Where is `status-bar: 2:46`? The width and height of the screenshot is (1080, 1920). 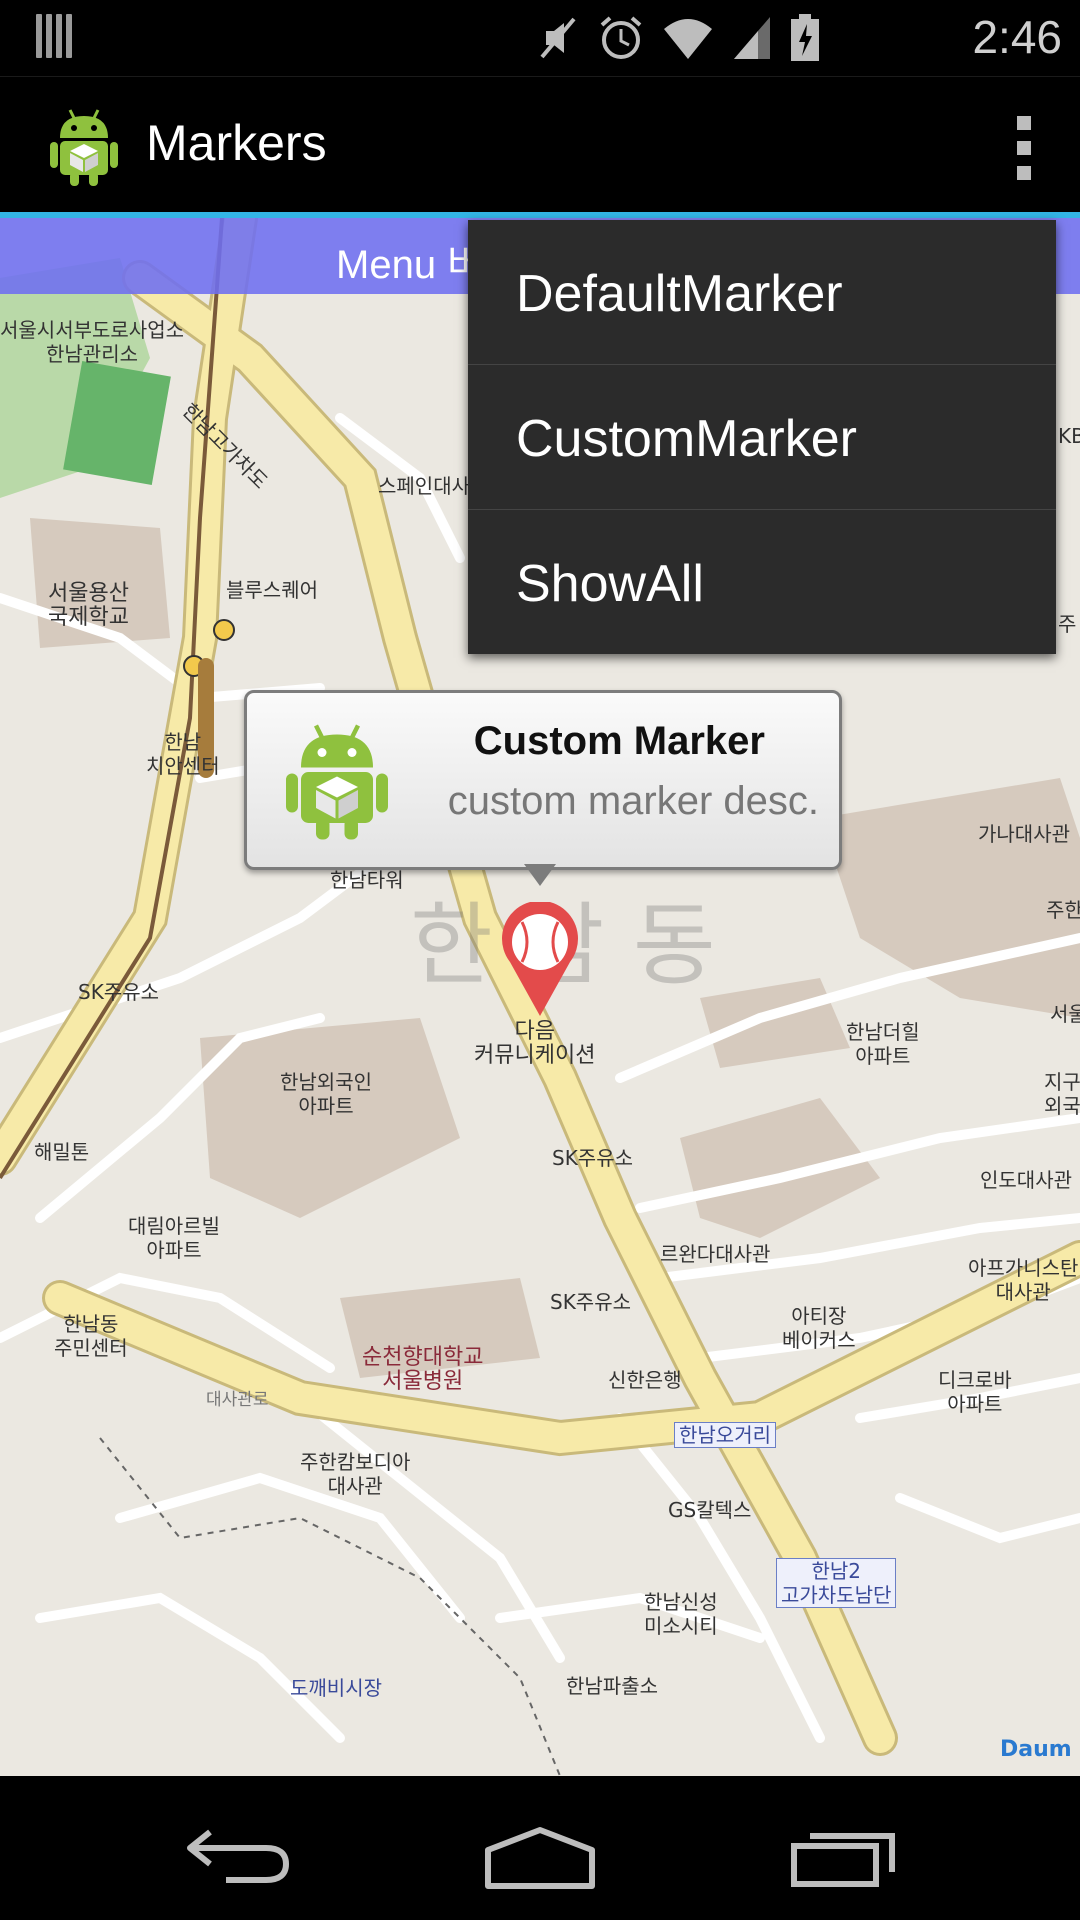
status-bar: 2:46 is located at coordinates (540, 38).